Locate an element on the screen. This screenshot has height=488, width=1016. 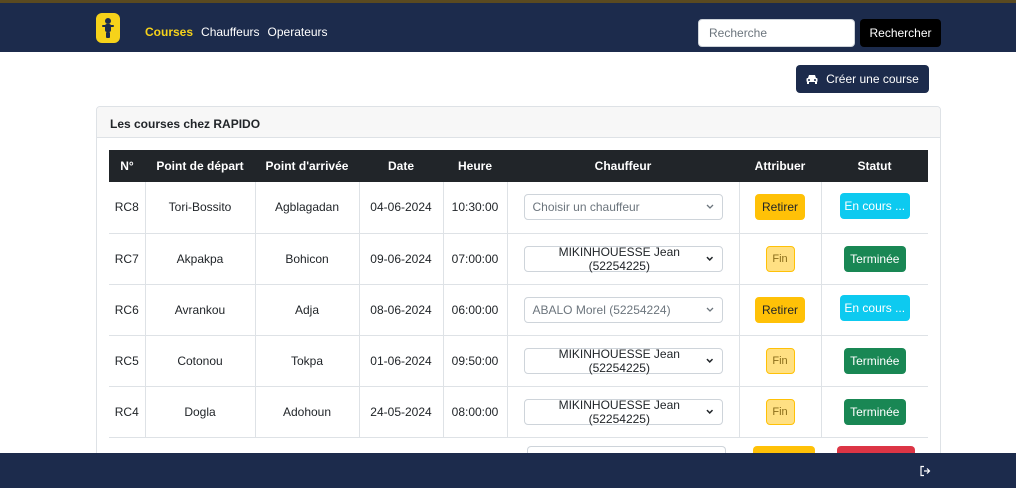
cell-heure: 08:00:00 is located at coordinates (475, 412).